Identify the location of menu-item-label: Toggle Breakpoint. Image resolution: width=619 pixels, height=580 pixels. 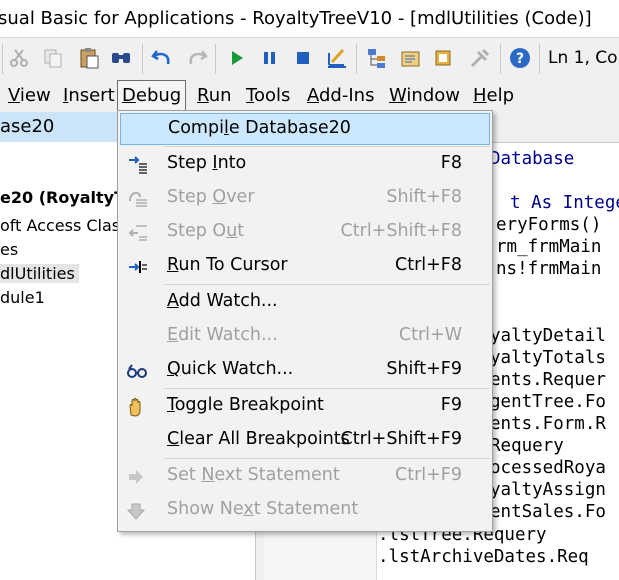
(245, 405).